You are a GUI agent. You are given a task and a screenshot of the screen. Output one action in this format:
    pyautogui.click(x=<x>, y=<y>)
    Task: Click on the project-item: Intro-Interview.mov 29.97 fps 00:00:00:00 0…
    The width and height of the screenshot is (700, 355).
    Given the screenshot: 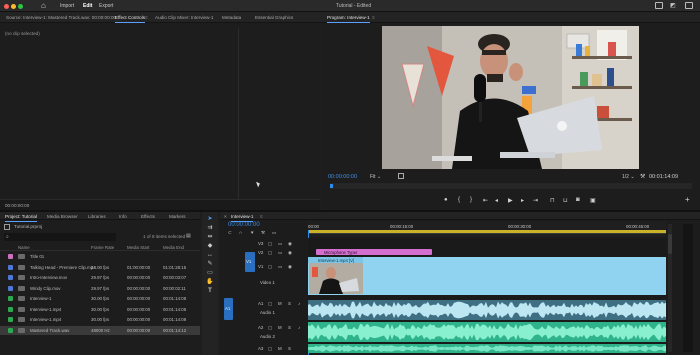 What is the action you would take?
    pyautogui.click(x=100, y=278)
    